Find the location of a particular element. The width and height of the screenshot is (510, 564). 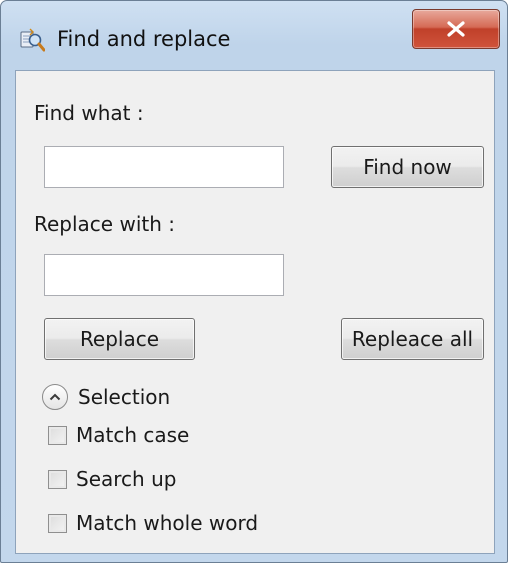

chevron-up-icon is located at coordinates (55, 397).